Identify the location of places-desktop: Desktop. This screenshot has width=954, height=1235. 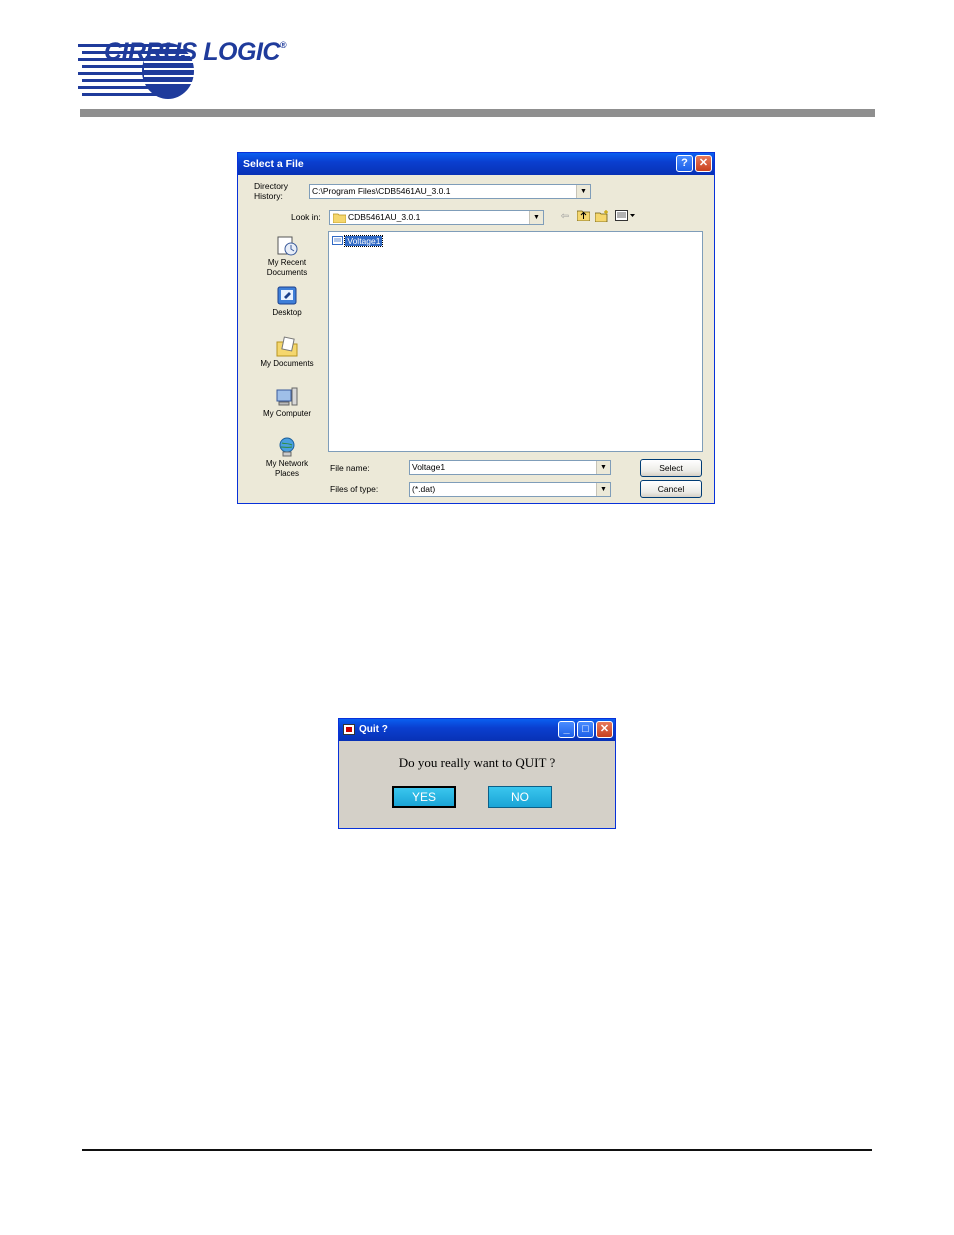
(287, 301).